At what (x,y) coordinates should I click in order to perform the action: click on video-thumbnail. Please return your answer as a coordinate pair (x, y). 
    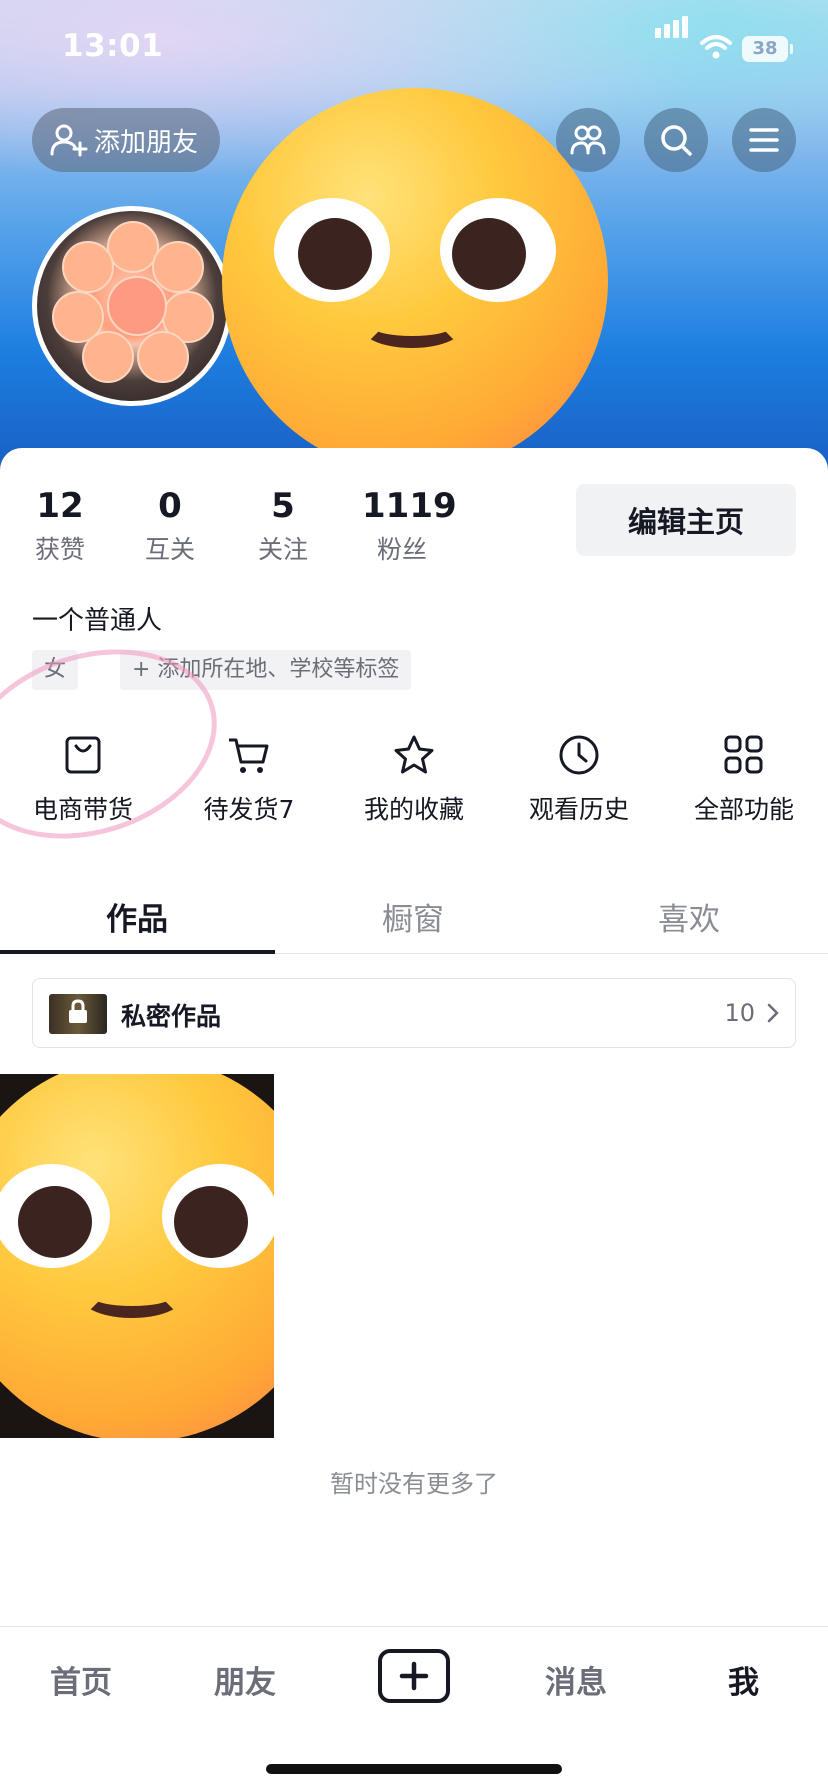
    Looking at the image, I should click on (137, 1256).